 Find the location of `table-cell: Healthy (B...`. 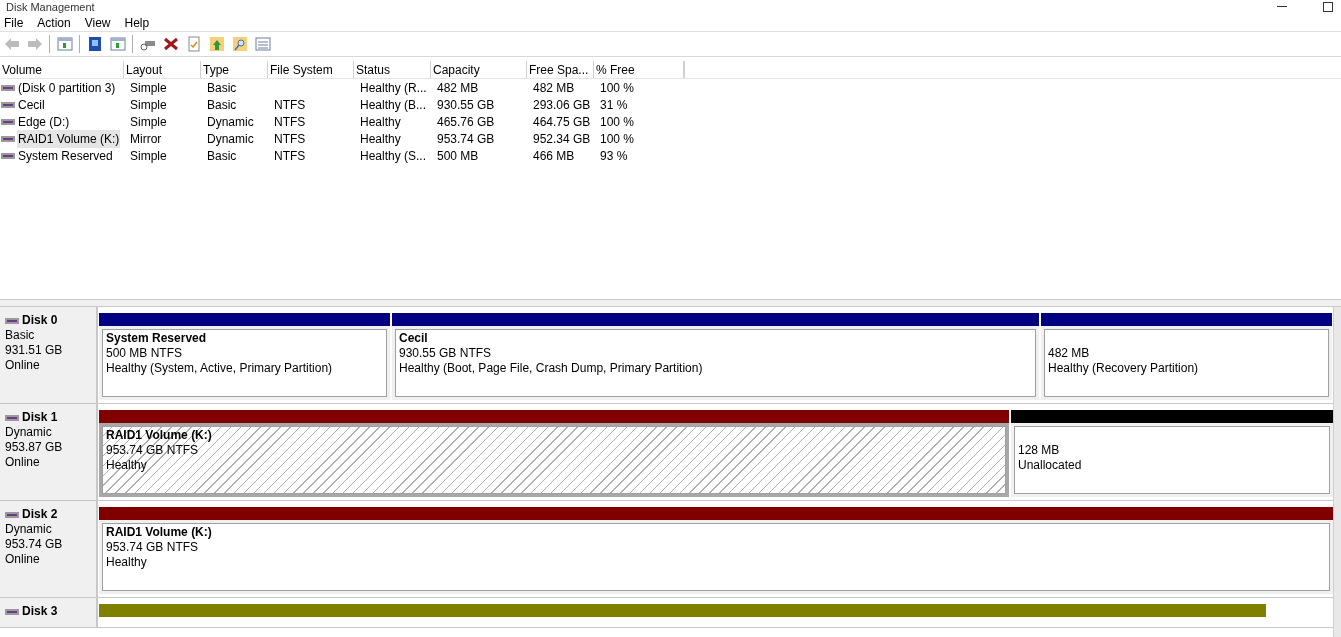

table-cell: Healthy (B... is located at coordinates (393, 104).